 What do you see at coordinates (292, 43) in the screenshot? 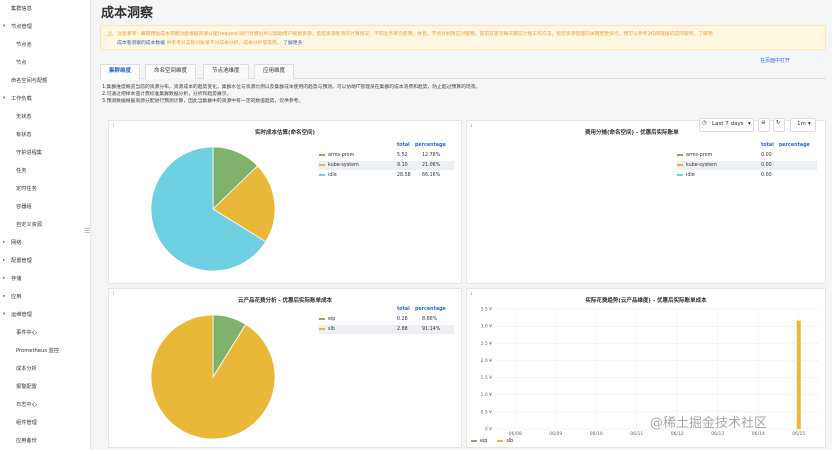
I see `learn-more-link: 了解更多` at bounding box center [292, 43].